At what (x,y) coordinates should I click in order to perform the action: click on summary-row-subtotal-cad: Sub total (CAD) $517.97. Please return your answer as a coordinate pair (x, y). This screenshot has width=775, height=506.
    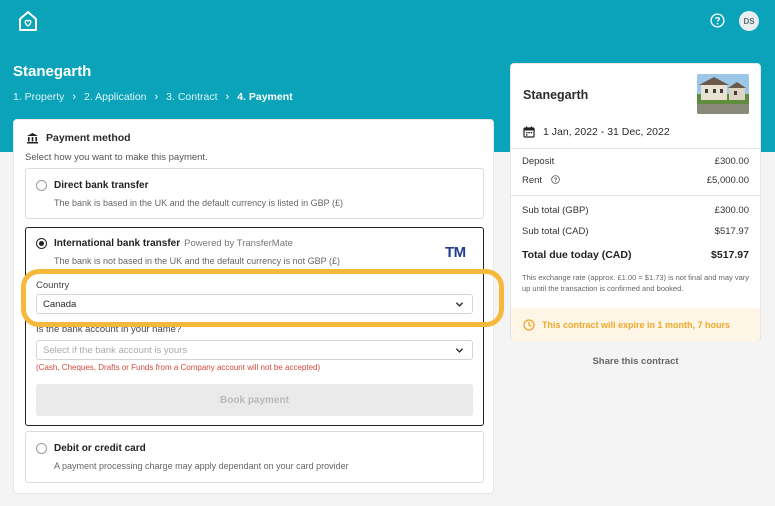
    Looking at the image, I should click on (635, 231).